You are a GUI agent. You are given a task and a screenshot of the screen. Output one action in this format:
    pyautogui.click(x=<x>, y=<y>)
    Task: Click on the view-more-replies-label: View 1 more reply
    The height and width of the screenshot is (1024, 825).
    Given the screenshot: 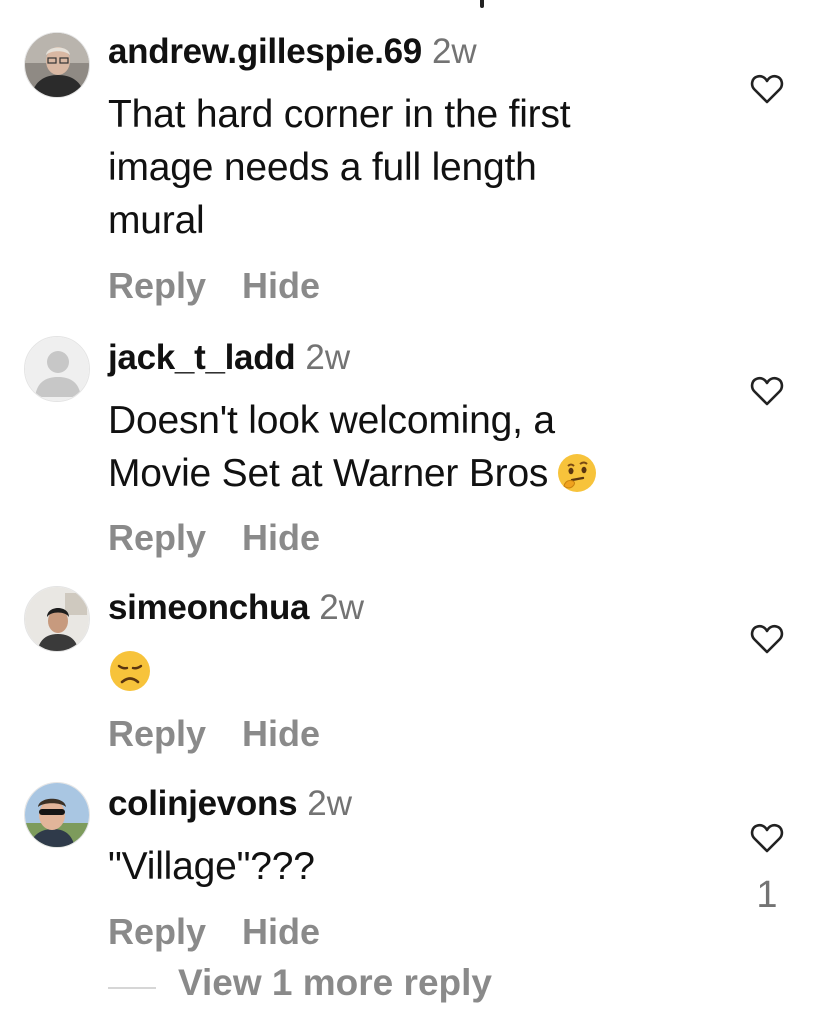 What is the action you would take?
    pyautogui.click(x=335, y=983)
    